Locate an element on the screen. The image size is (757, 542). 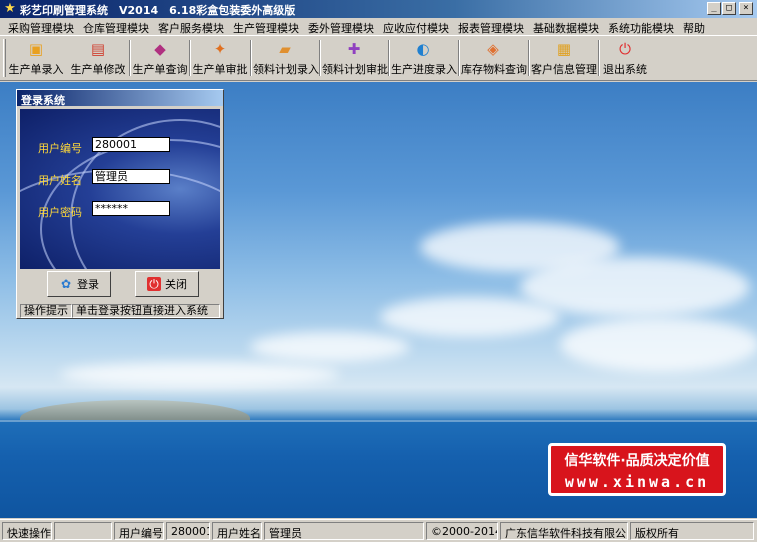
status-rights: 版权所有 is located at coordinates (692, 531).